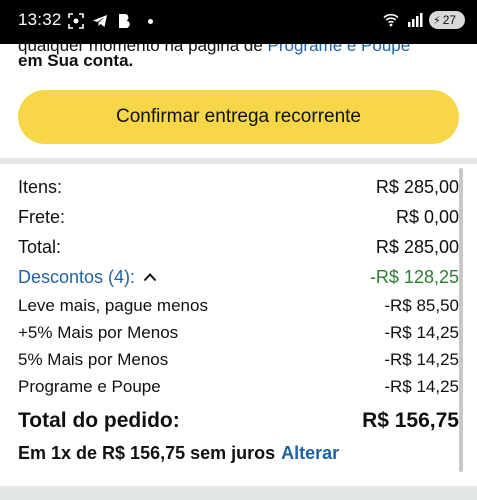 This screenshot has height=500, width=477. I want to click on installment-row: Em 1x de R$ 156,75 sem juros Alterar, so click(238, 453).